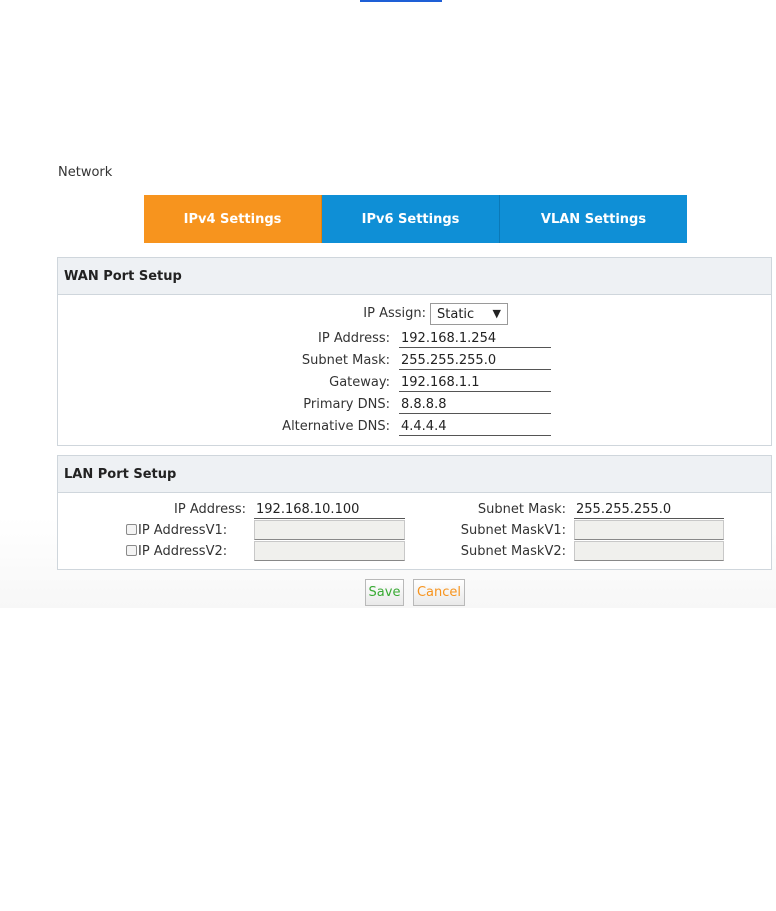 This screenshot has width=776, height=911. Describe the element at coordinates (329, 510) in the screenshot. I see `lan-ip-address-field: 192.168.10.100` at that location.